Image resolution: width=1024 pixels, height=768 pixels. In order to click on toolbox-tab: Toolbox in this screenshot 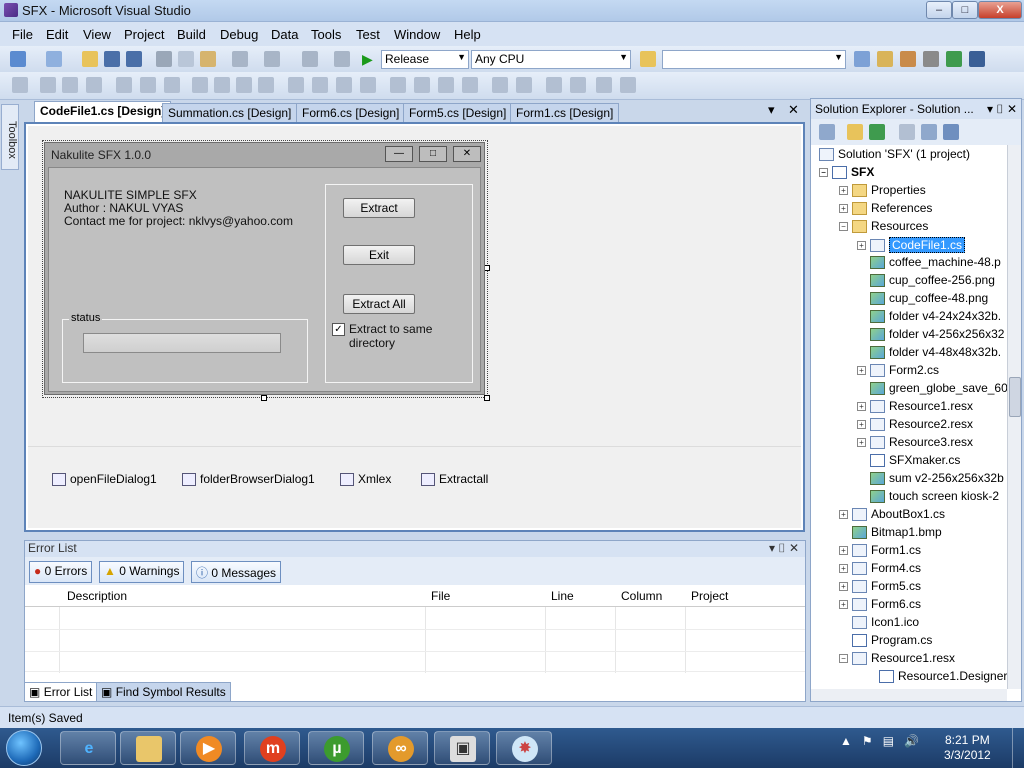, I will do `click(10, 137)`.